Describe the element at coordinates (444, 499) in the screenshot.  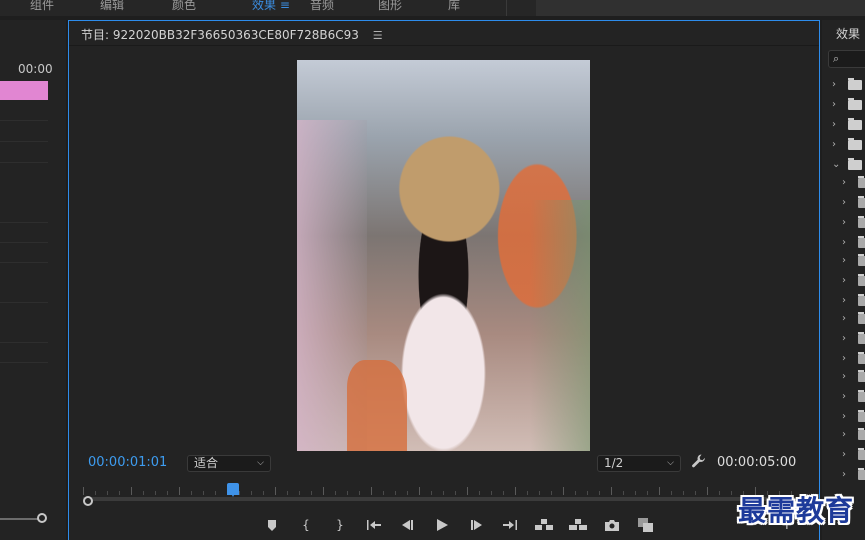
I see `monitor-zoom-scrollbar` at that location.